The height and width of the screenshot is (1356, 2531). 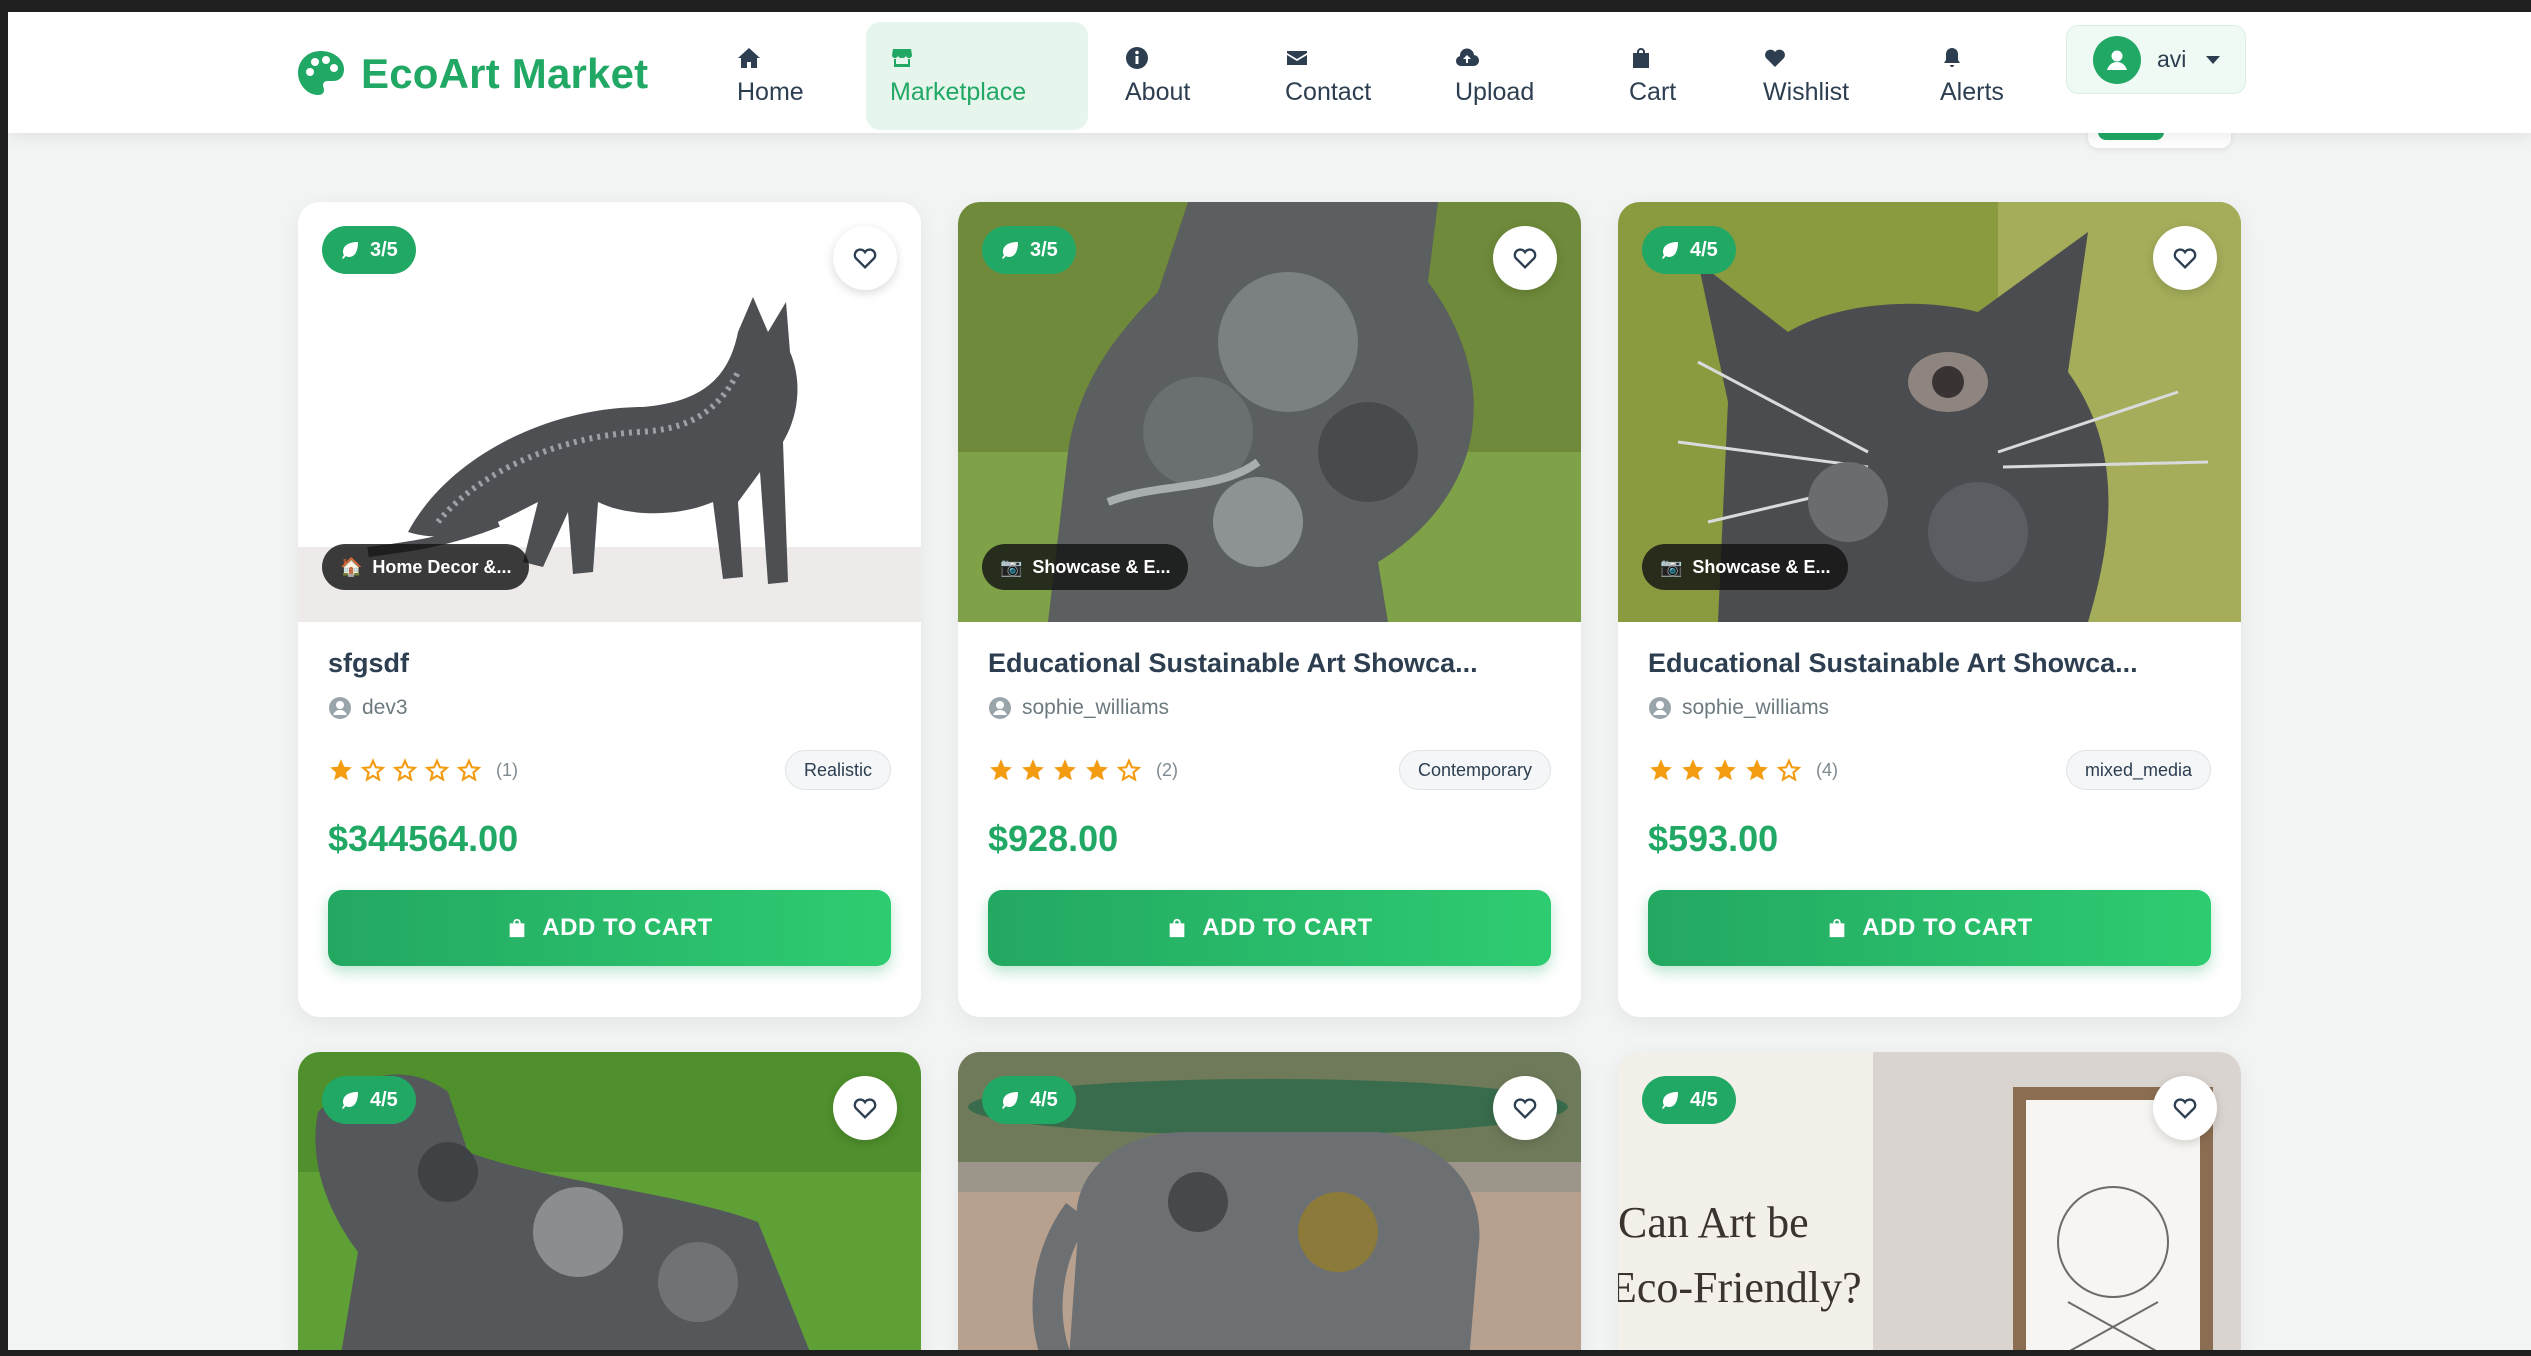 What do you see at coordinates (1652, 76) in the screenshot?
I see `nav-cart: Cart` at bounding box center [1652, 76].